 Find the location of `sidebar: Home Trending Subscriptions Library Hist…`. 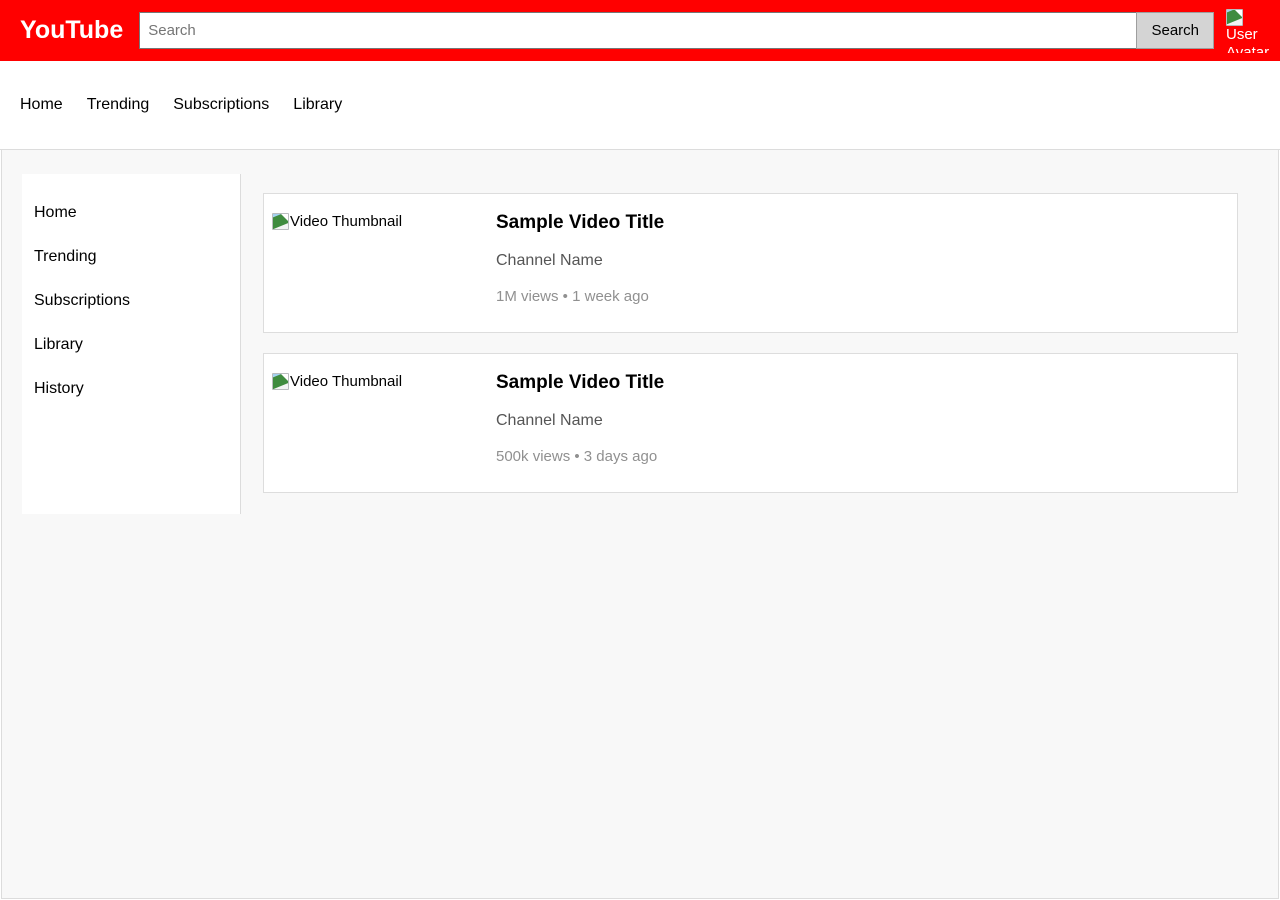

sidebar: Home Trending Subscriptions Library Hist… is located at coordinates (131, 344).